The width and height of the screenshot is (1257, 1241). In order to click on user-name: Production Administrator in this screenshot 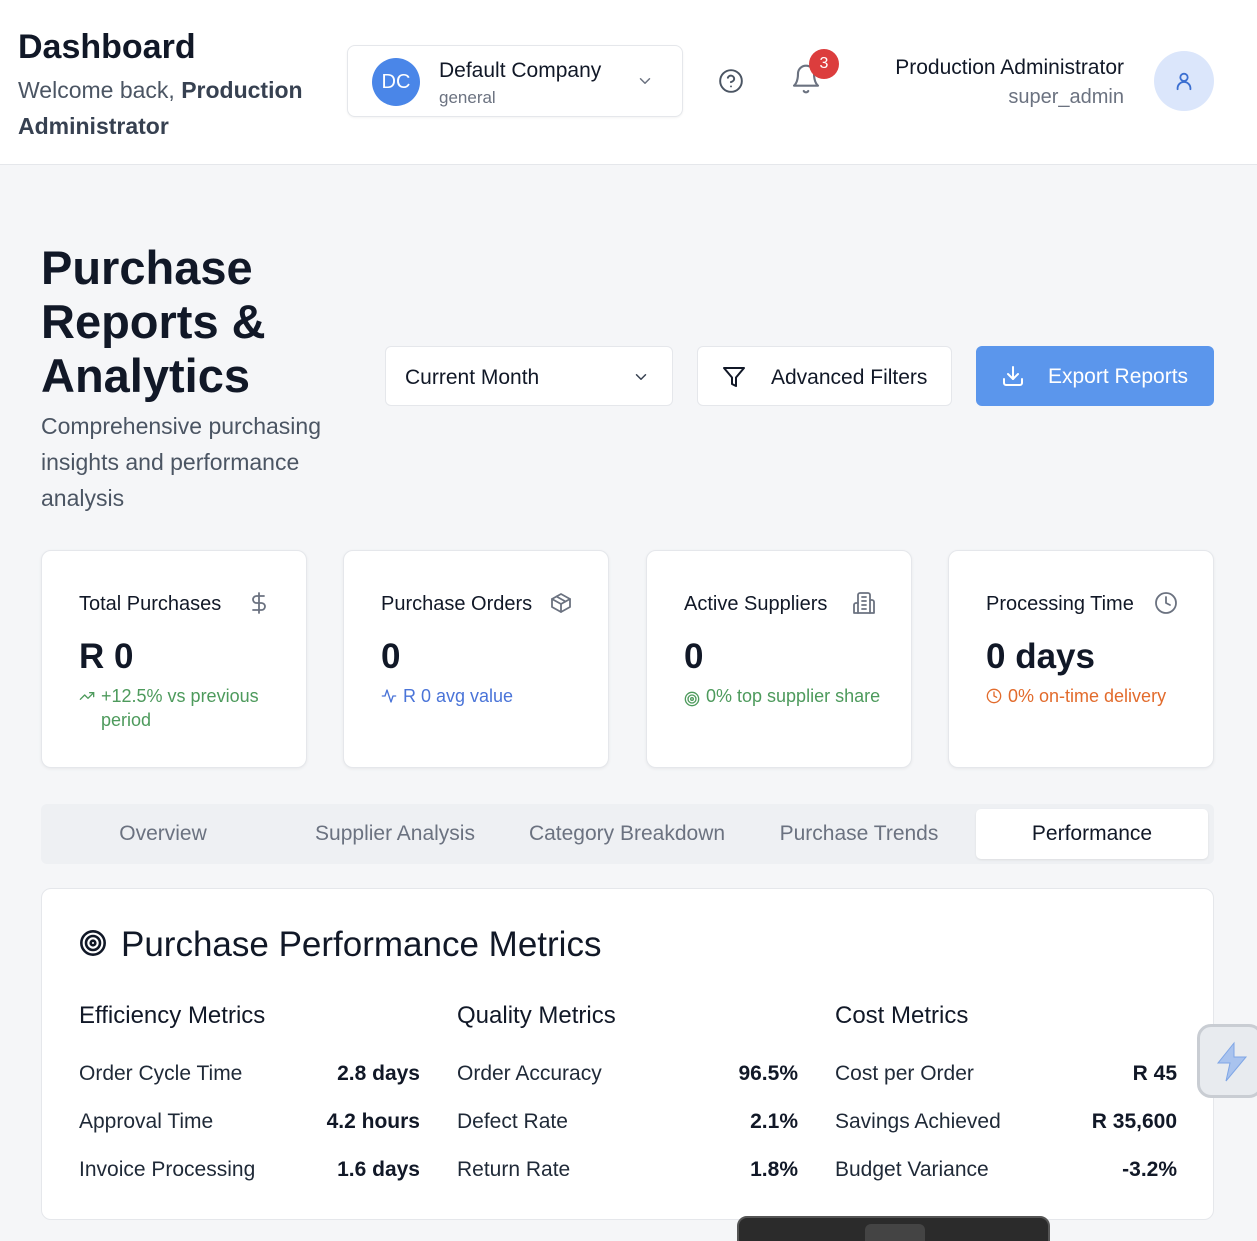, I will do `click(1009, 67)`.